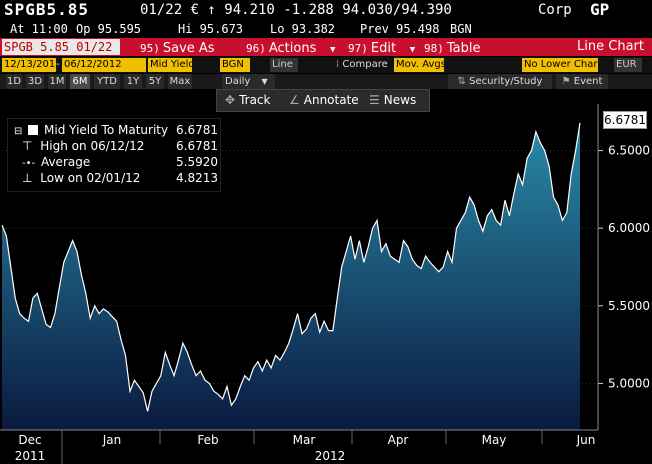 The width and height of the screenshot is (652, 464). Describe the element at coordinates (207, 440) in the screenshot. I see `x-month-label: Feb` at that location.